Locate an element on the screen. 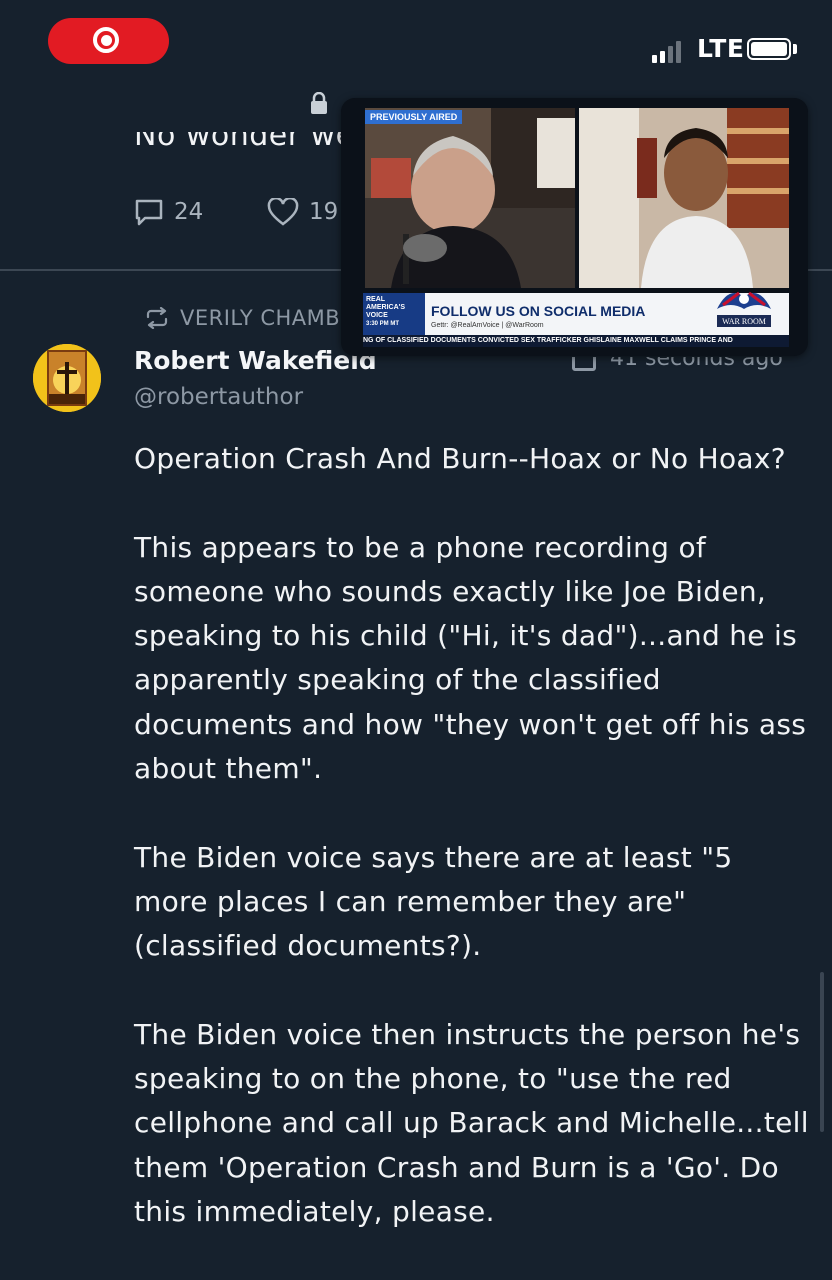 The height and width of the screenshot is (1280, 832). network-logo-line: AMERICA'S is located at coordinates (385, 307).